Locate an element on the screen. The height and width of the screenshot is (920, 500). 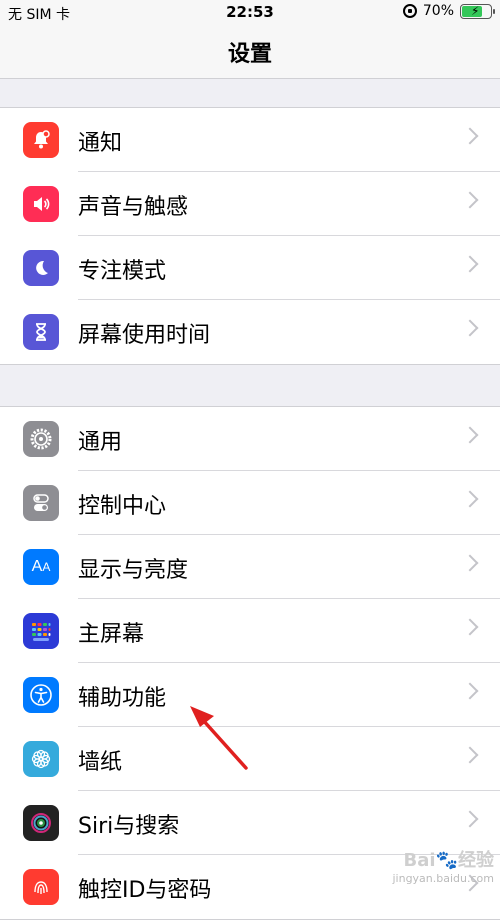
watermark-url: jingyan.baidu.com is located at coordinates (443, 878).